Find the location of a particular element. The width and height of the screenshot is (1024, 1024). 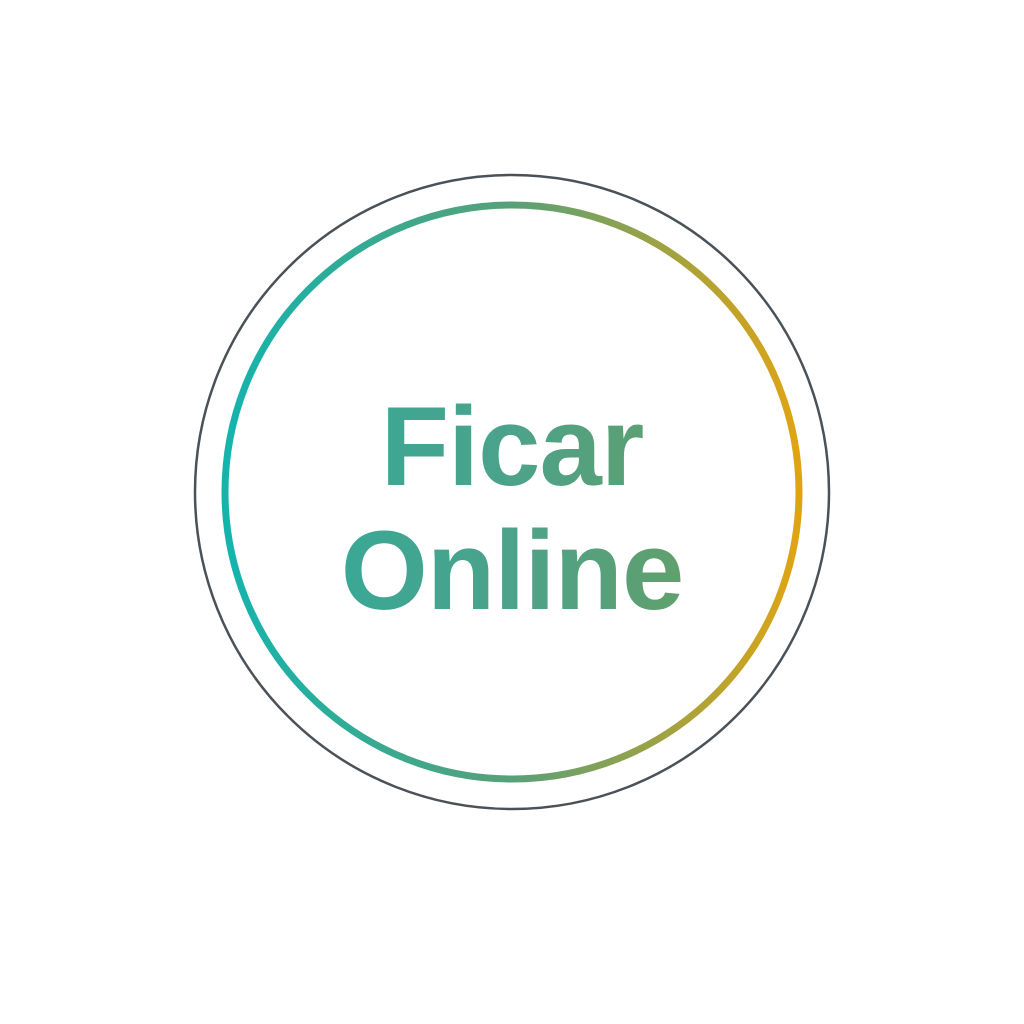

logo-line-1: Ficar is located at coordinates (512, 446).